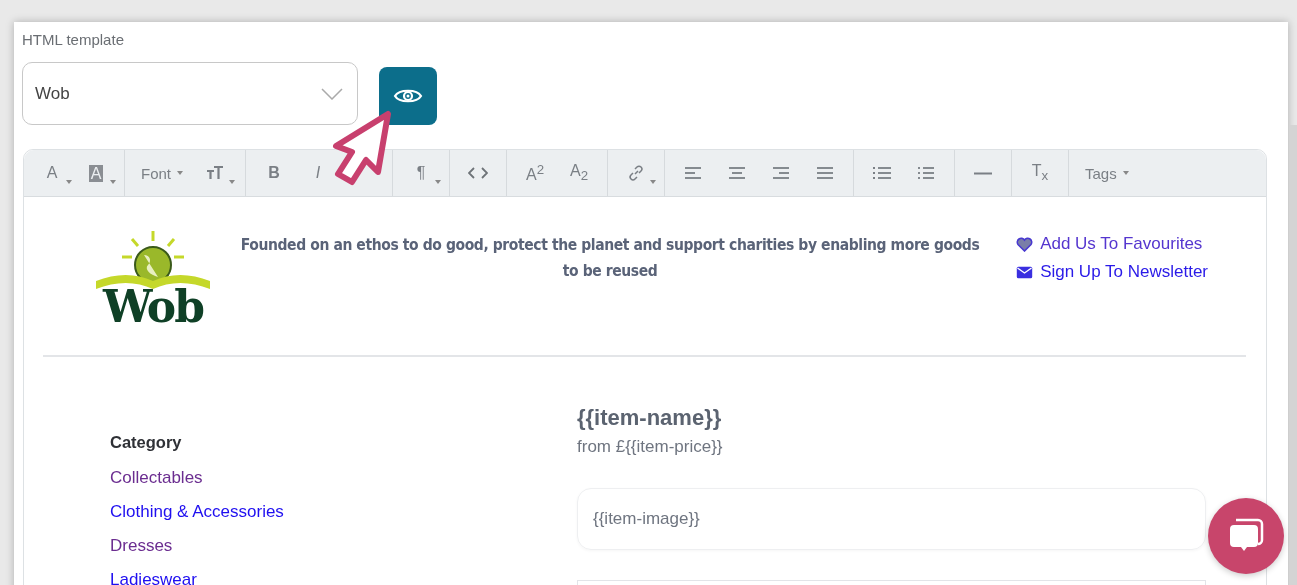 The height and width of the screenshot is (585, 1297). Describe the element at coordinates (146, 442) in the screenshot. I see `category-heading: Category` at that location.